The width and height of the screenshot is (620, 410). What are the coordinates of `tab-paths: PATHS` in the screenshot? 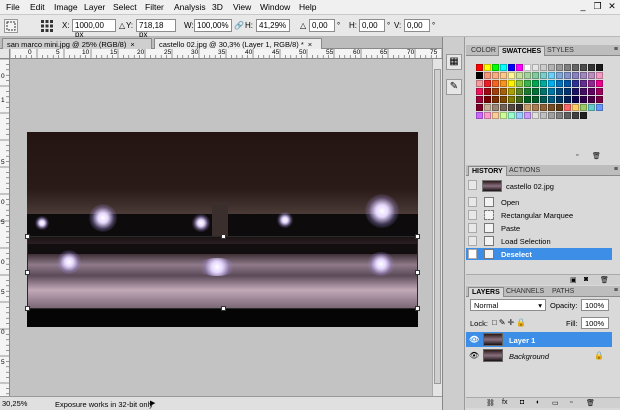 It's located at (563, 292).